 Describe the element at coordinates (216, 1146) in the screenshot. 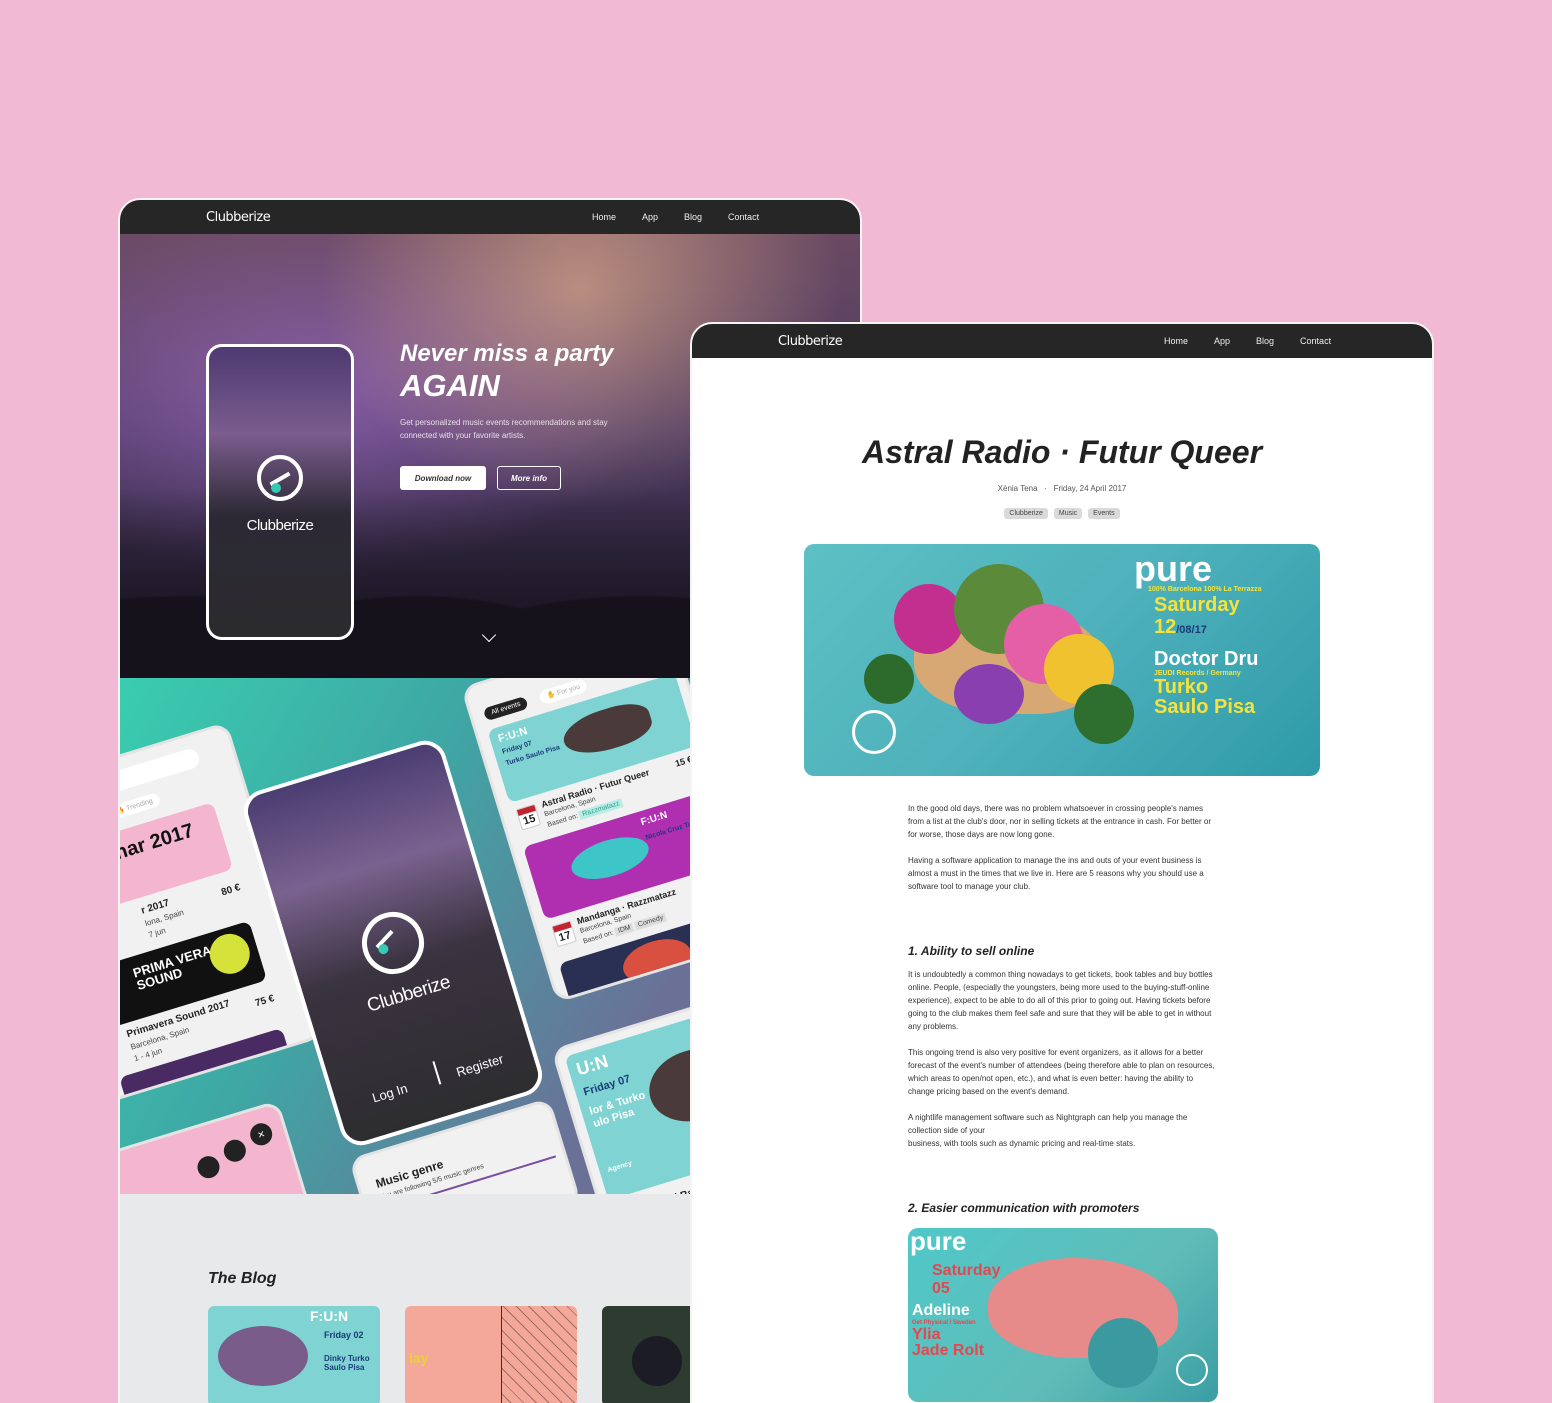

I see `filter-card: ×` at that location.